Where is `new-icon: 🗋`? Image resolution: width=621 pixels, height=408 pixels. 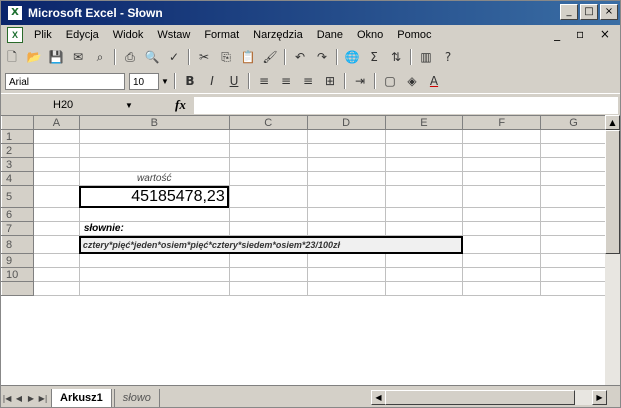
new-icon: 🗋 is located at coordinates (12, 57).